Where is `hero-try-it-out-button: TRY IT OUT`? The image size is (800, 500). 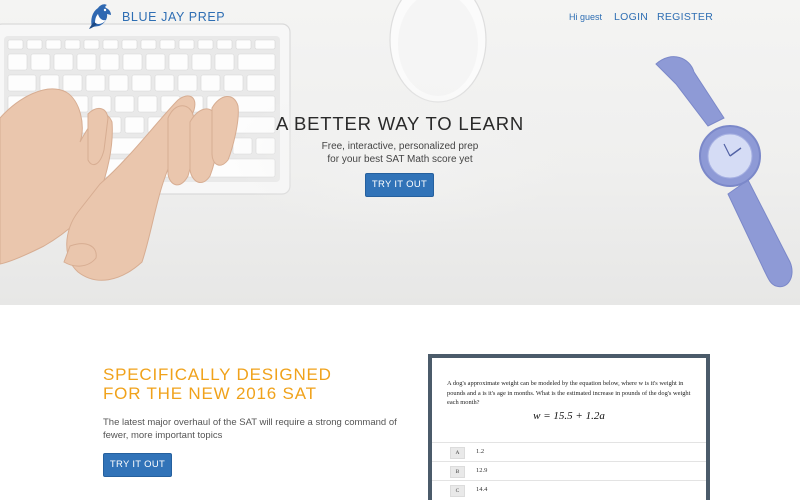
hero-try-it-out-button: TRY IT OUT is located at coordinates (399, 185).